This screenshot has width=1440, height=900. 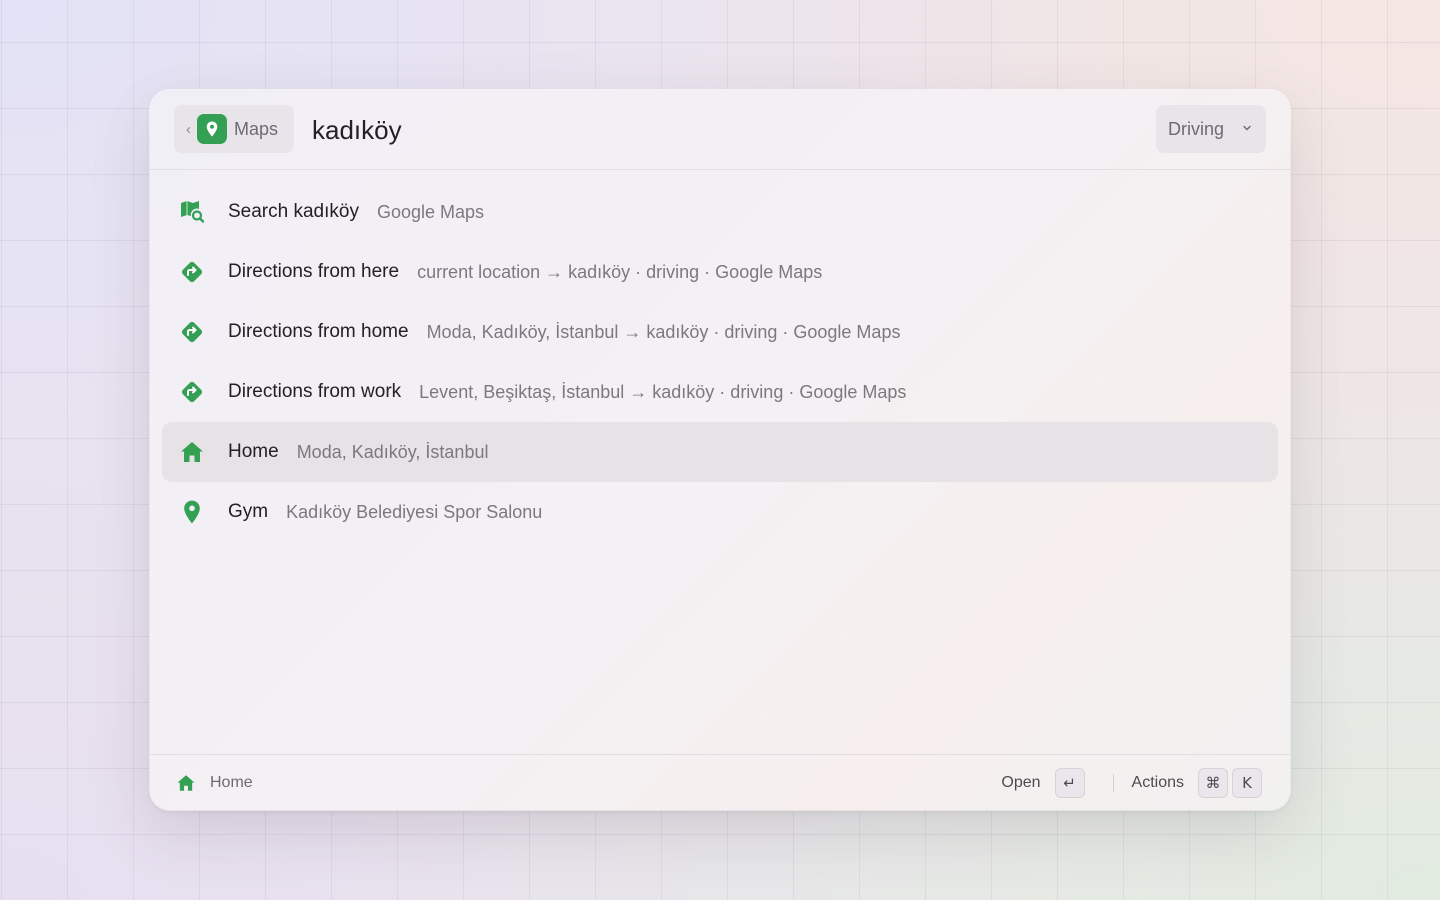 What do you see at coordinates (1247, 128) in the screenshot?
I see `chevron-down-icon` at bounding box center [1247, 128].